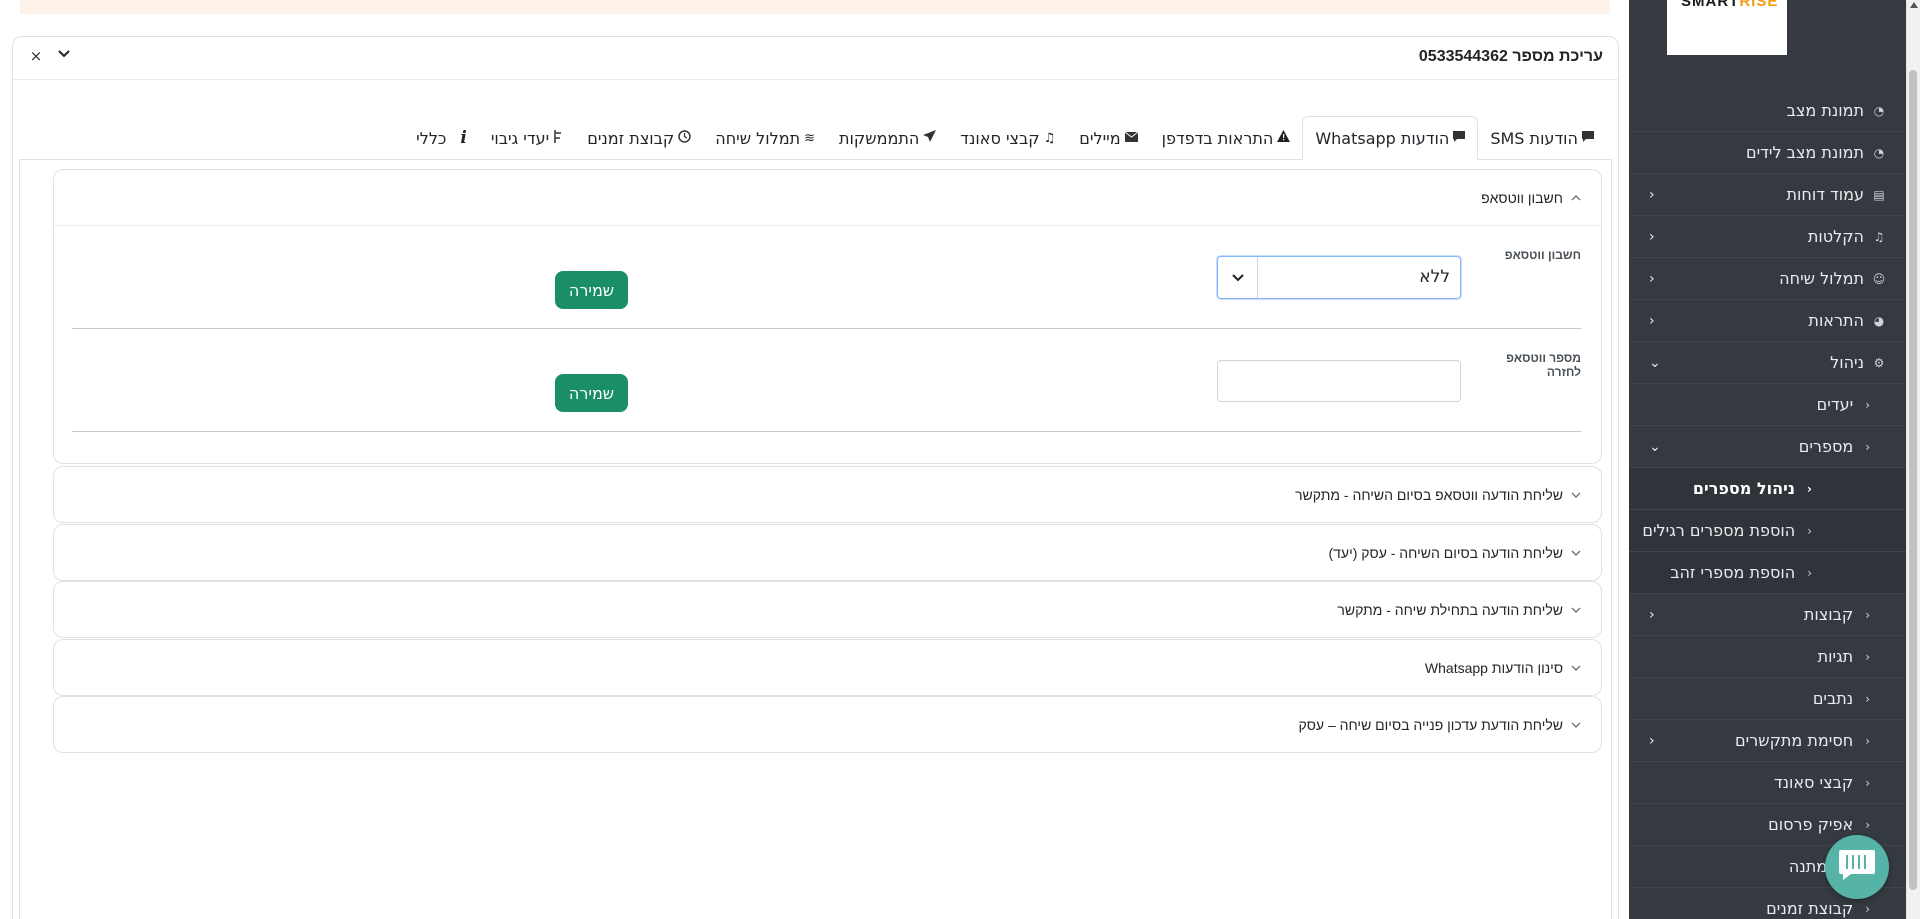 The width and height of the screenshot is (1920, 919). Describe the element at coordinates (1719, 530) in the screenshot. I see `sidebar-item-label: הוספת מספרים רגילים` at that location.